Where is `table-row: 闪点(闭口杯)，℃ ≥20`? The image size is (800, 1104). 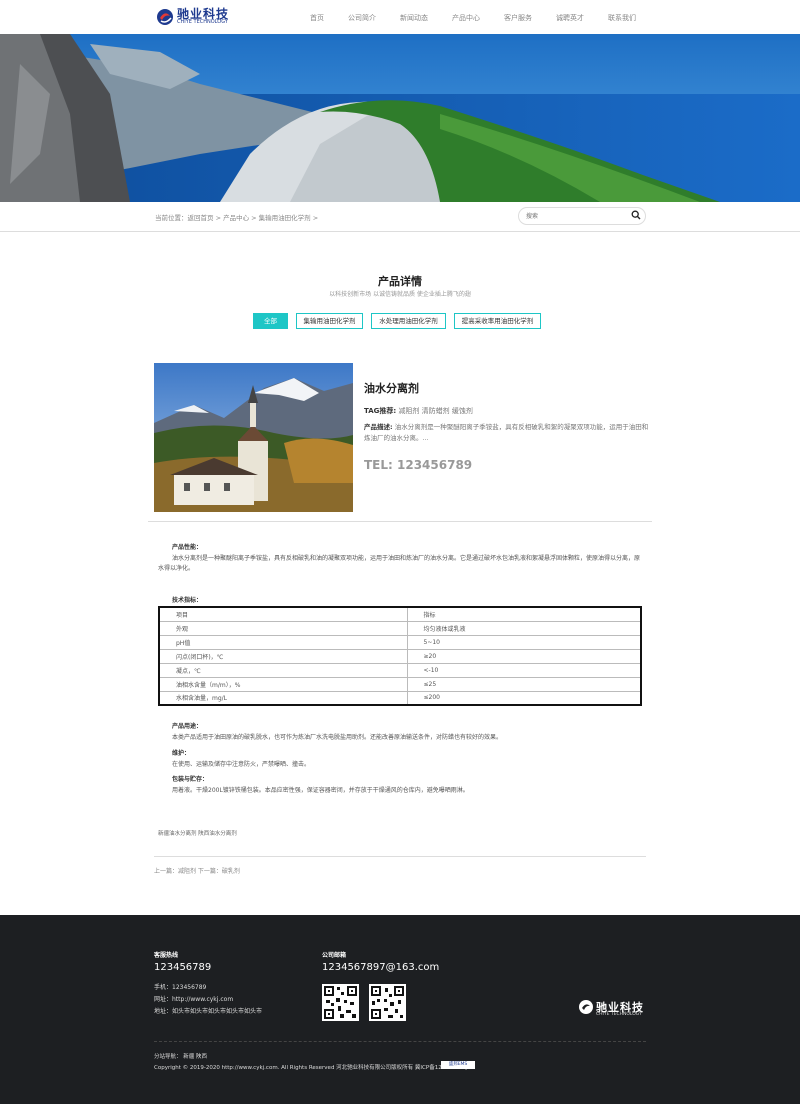
table-row: 闪点(闭口杯)，℃ ≥20 is located at coordinates (400, 656).